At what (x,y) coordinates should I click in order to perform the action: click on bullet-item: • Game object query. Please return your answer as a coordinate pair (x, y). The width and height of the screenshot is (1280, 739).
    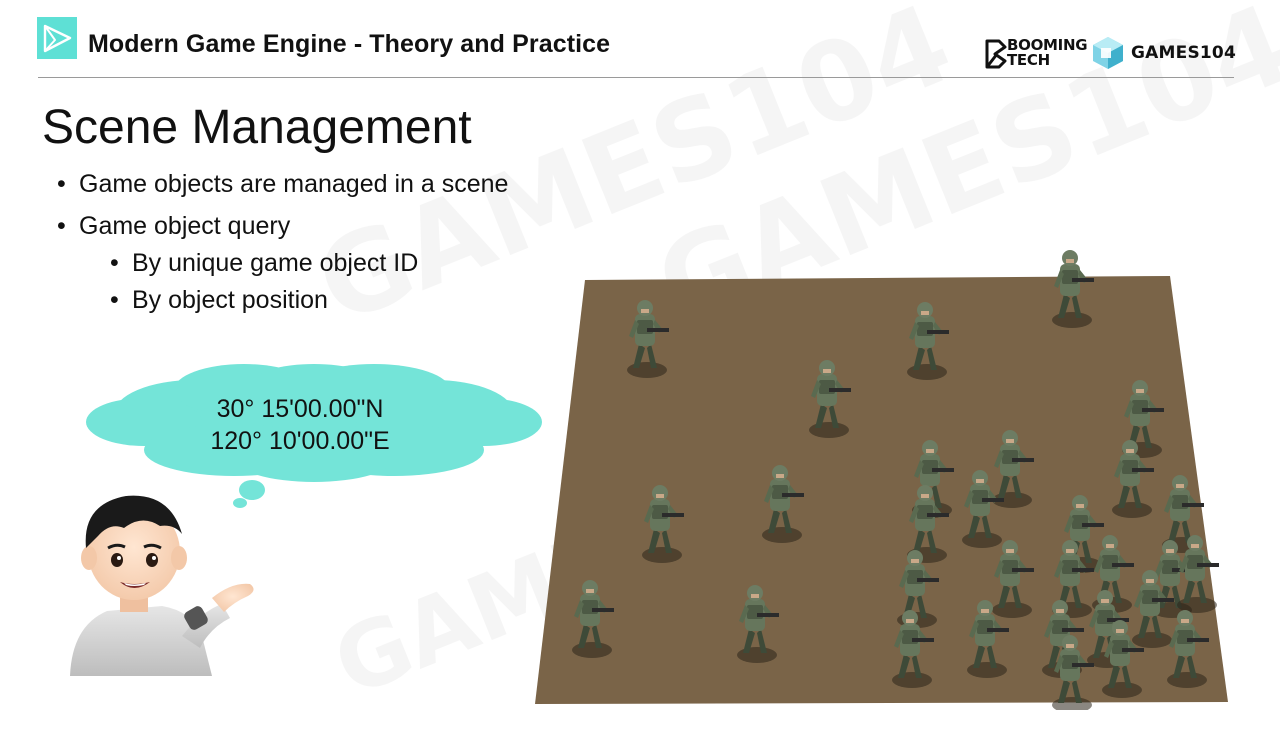
    Looking at the image, I should click on (174, 226).